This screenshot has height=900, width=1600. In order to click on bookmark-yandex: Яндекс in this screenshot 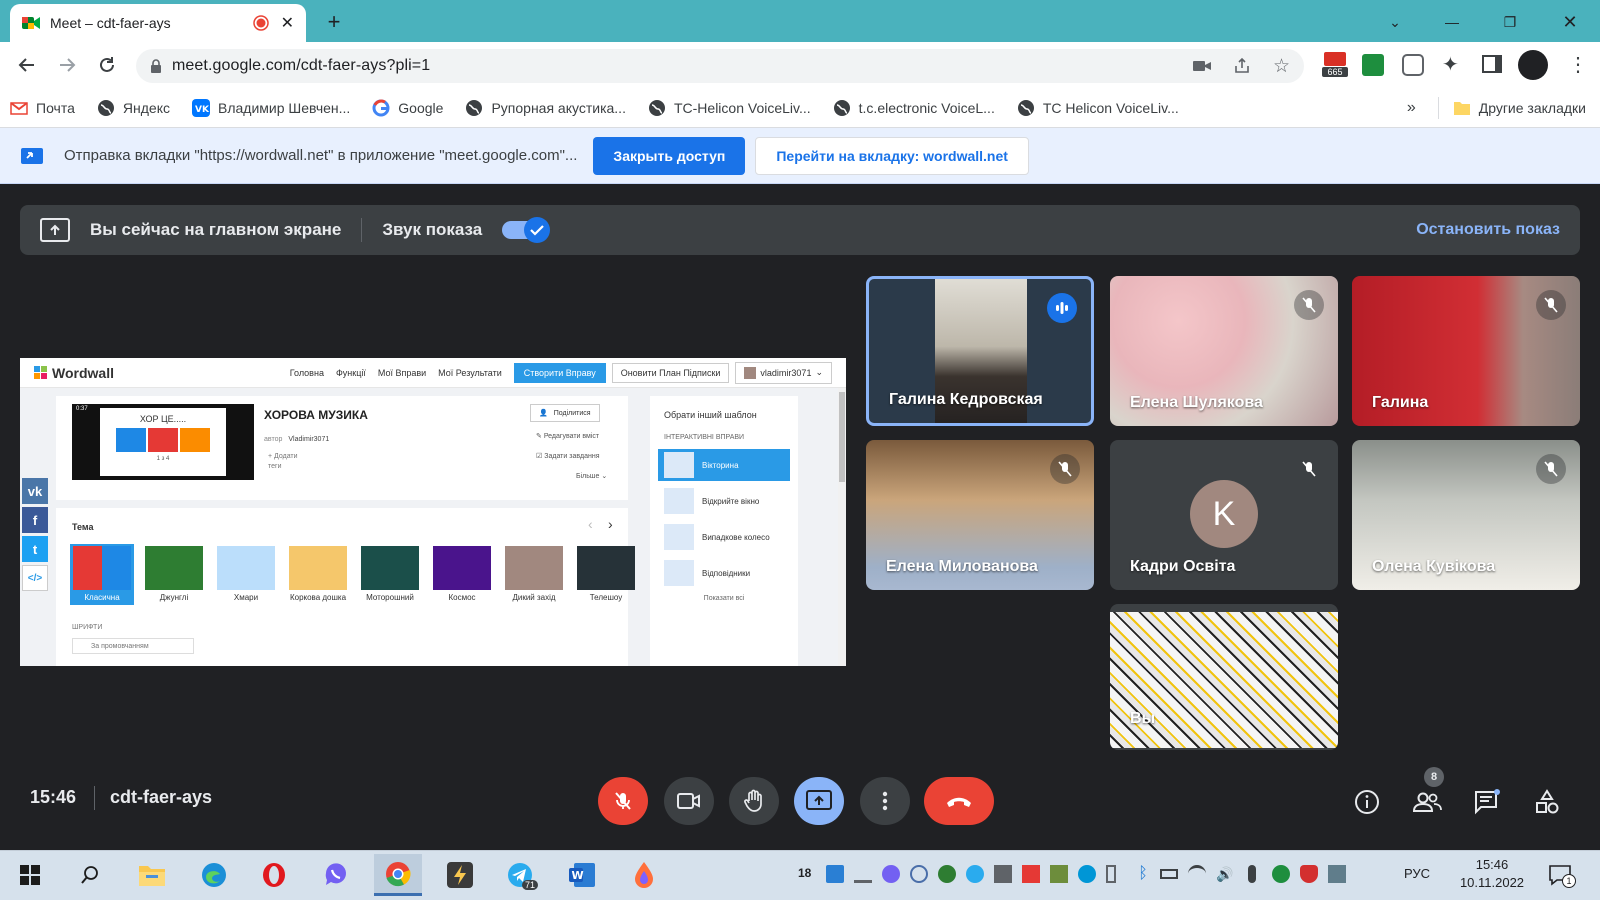, I will do `click(133, 108)`.